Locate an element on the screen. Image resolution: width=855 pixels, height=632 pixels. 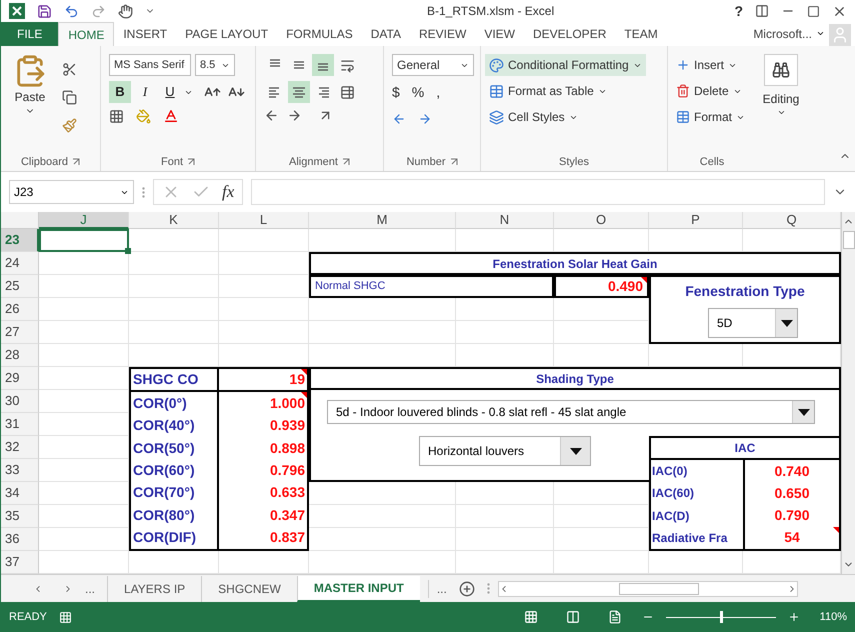
font-color-icon is located at coordinates (171, 116).